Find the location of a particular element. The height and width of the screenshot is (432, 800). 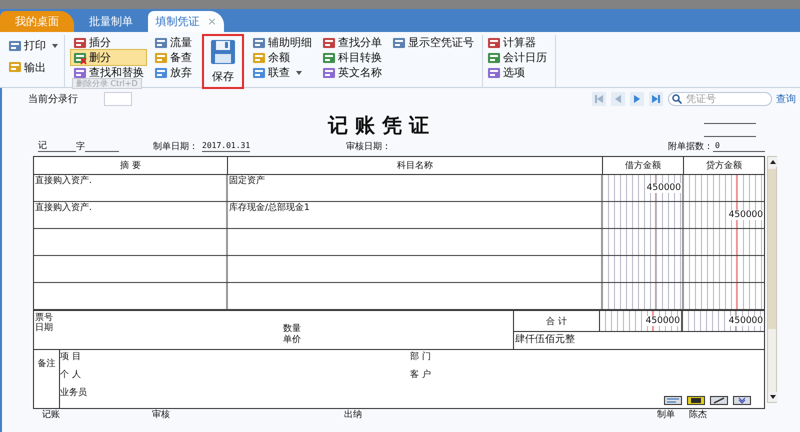

signature-name: 陈杰 is located at coordinates (698, 415).